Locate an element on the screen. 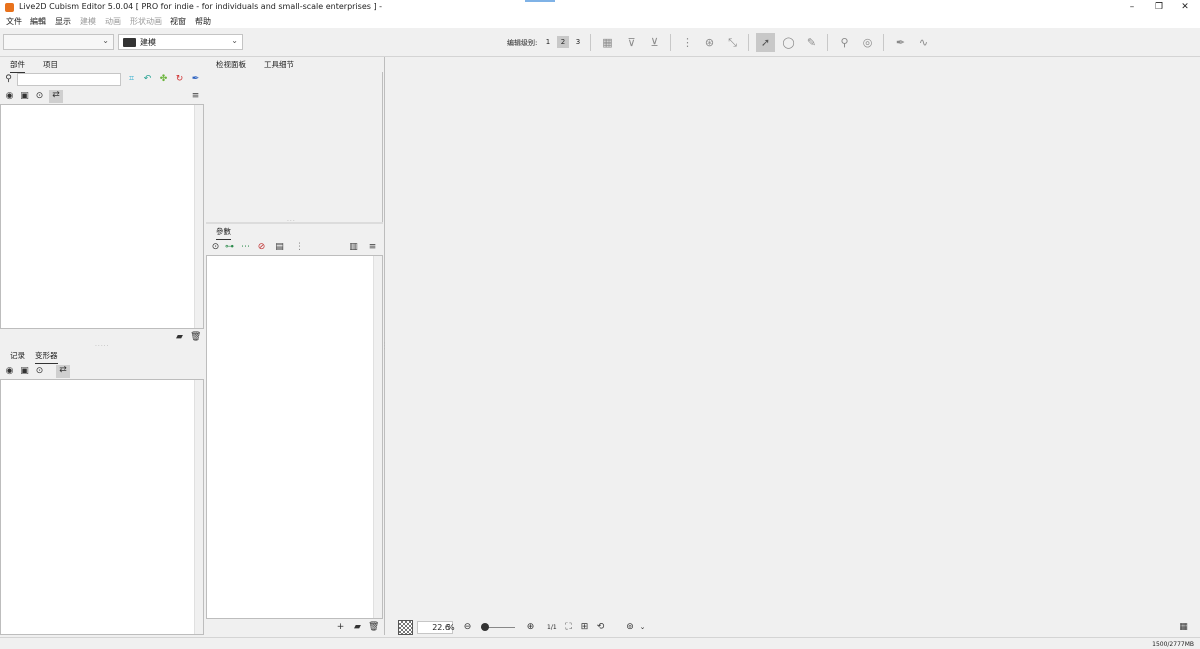  menu-display: 显示 is located at coordinates (63, 21).